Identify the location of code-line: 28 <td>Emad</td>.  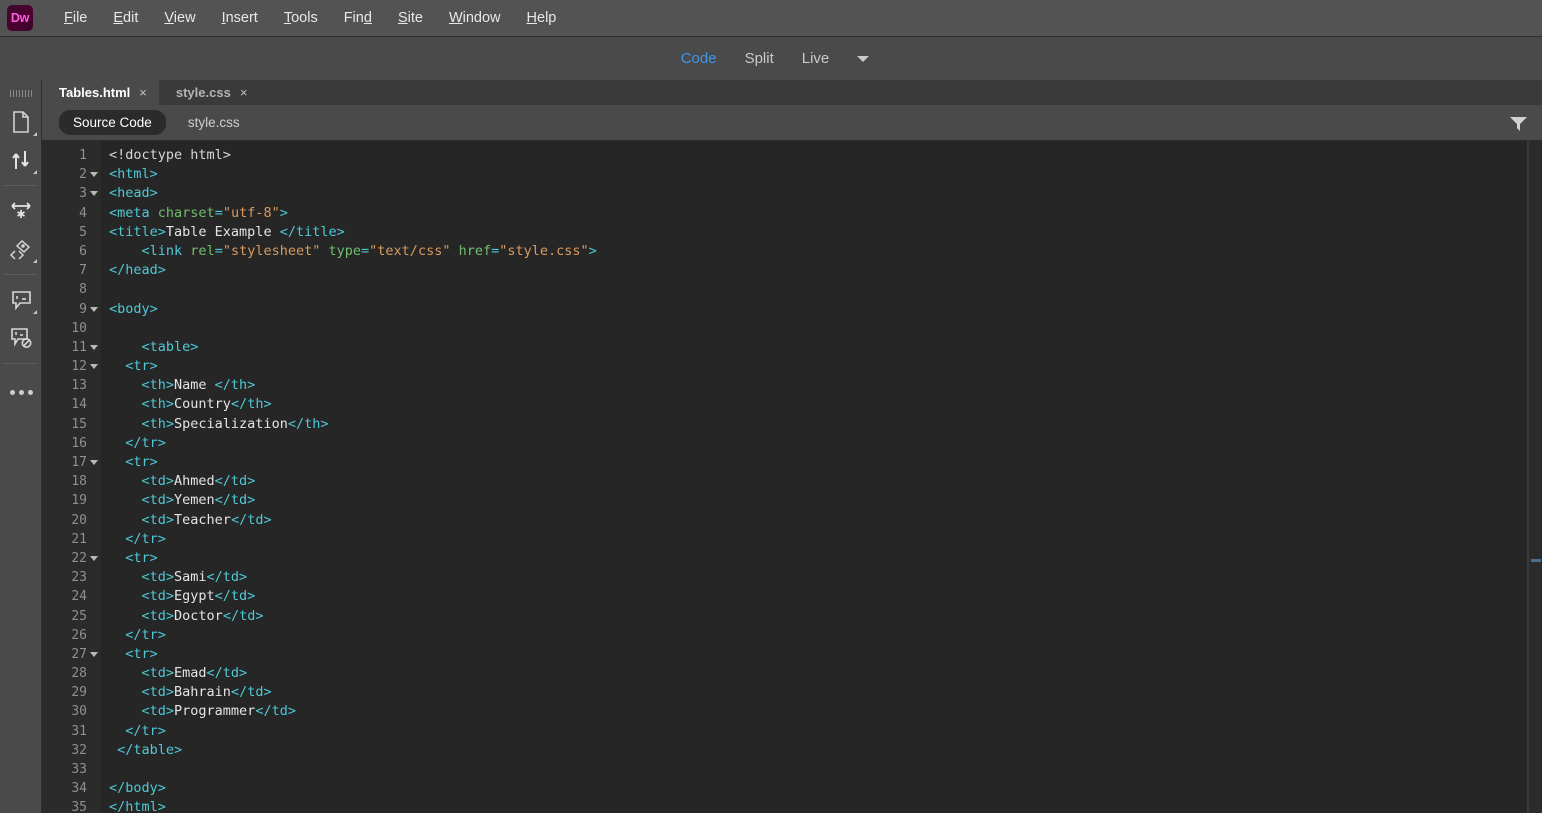
(777, 673).